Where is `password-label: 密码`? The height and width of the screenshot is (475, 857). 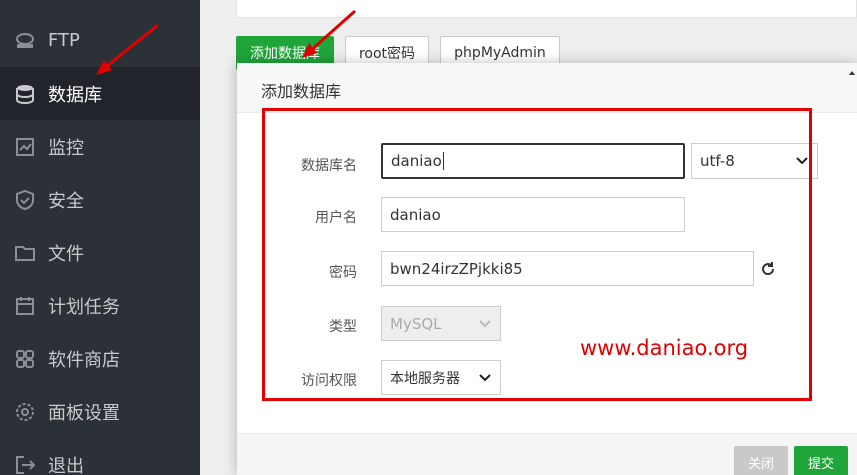 password-label: 密码 is located at coordinates (343, 273).